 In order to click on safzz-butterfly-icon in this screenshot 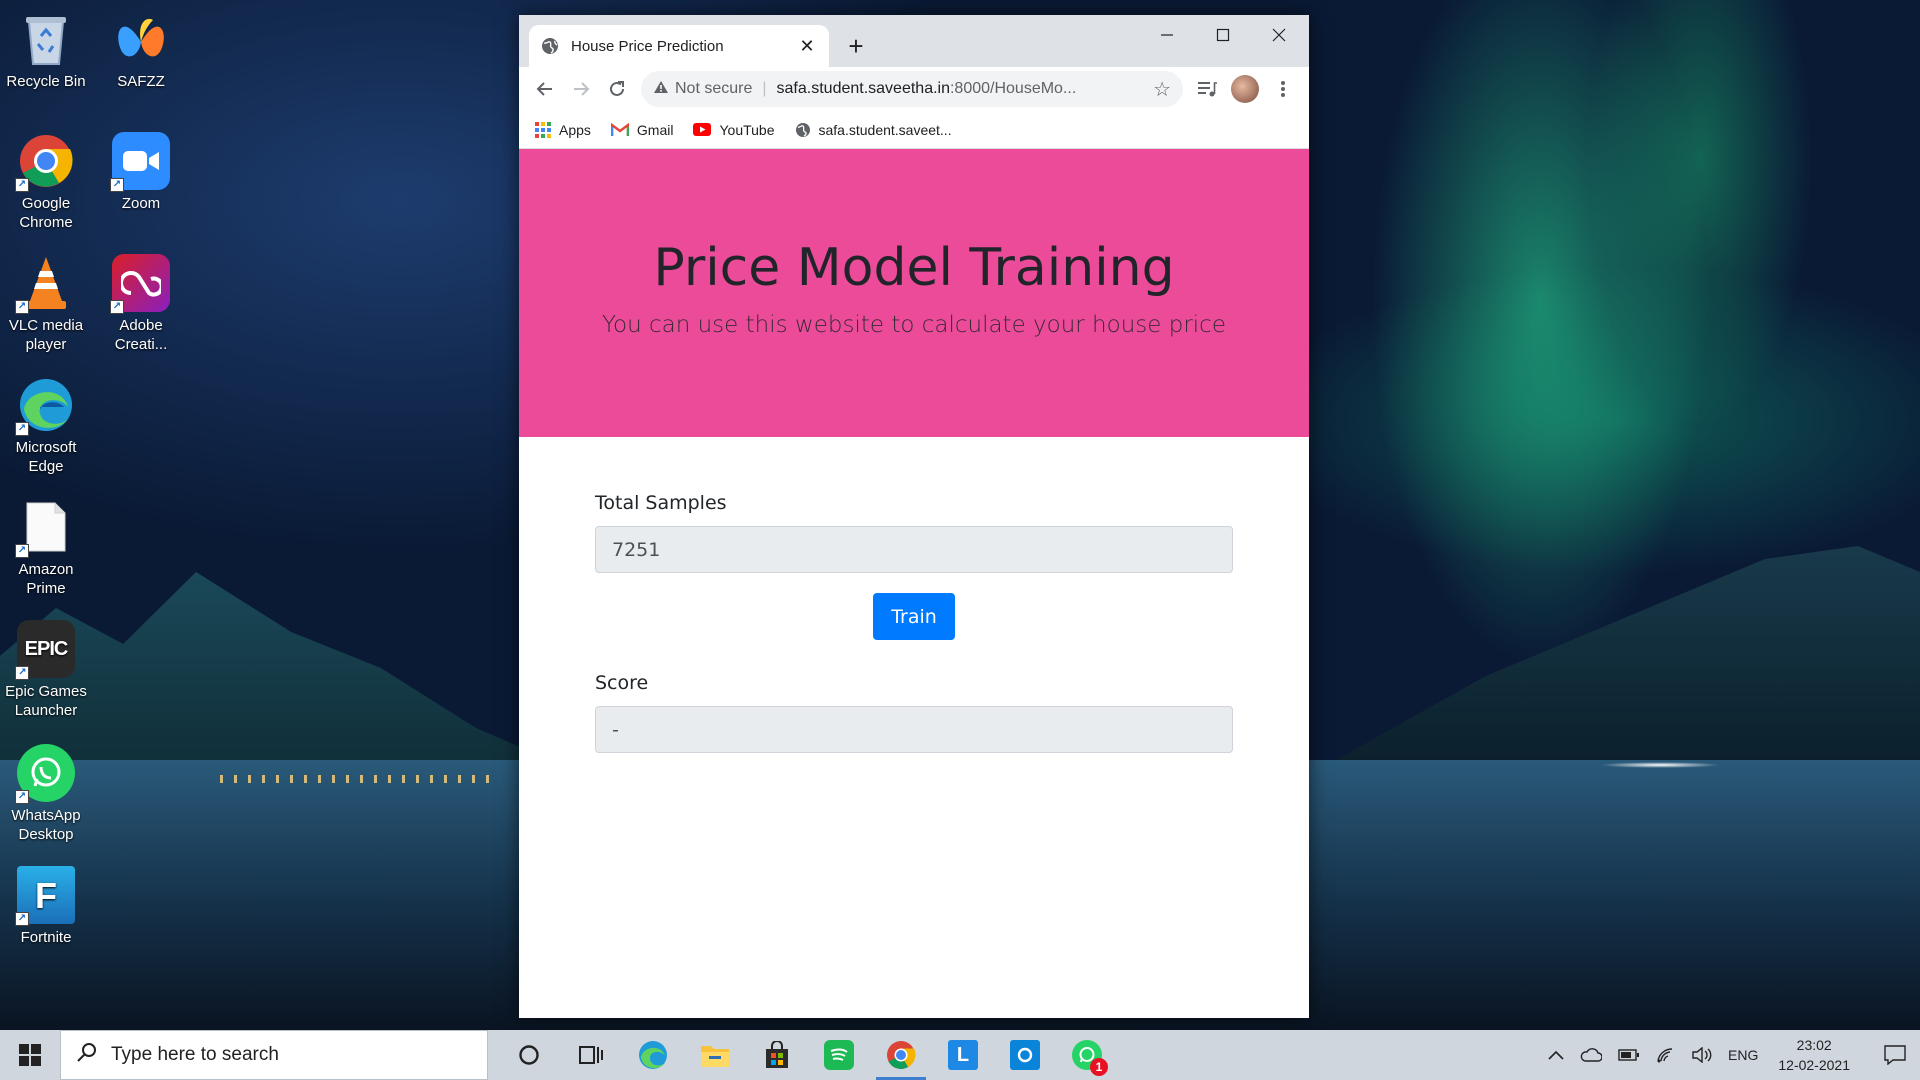, I will do `click(141, 39)`.